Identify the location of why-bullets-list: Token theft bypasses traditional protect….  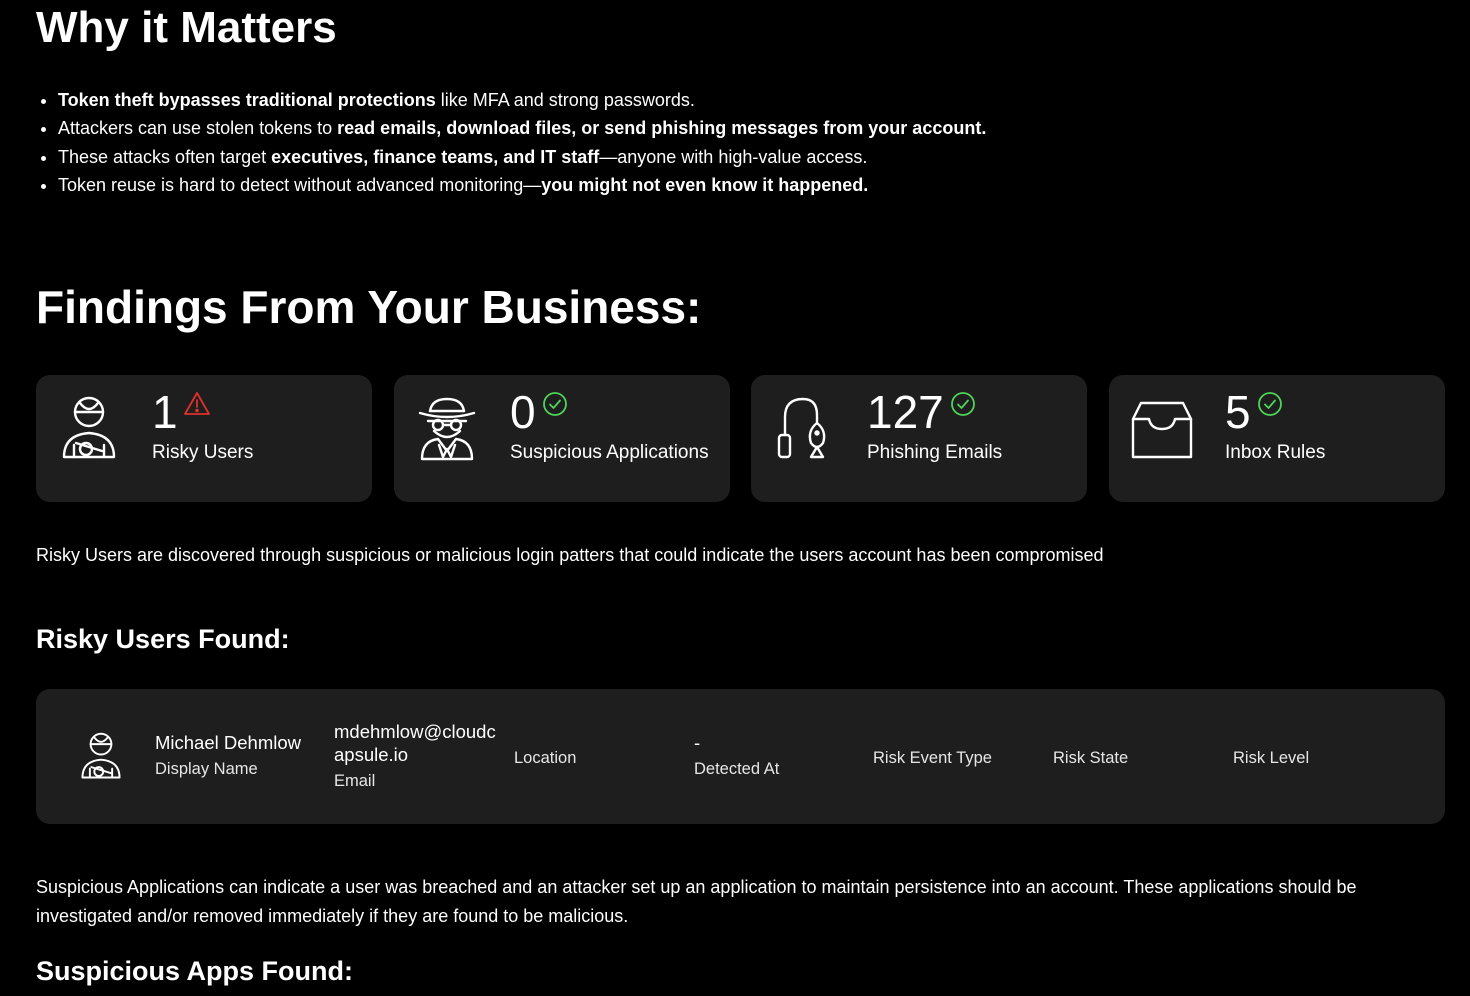
(647, 143).